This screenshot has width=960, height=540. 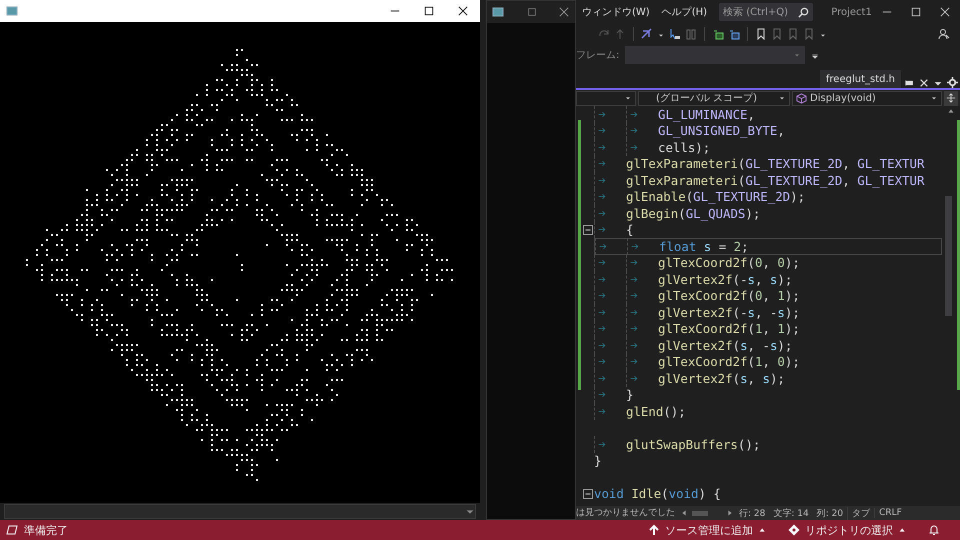 I want to click on split-icon, so click(x=951, y=98).